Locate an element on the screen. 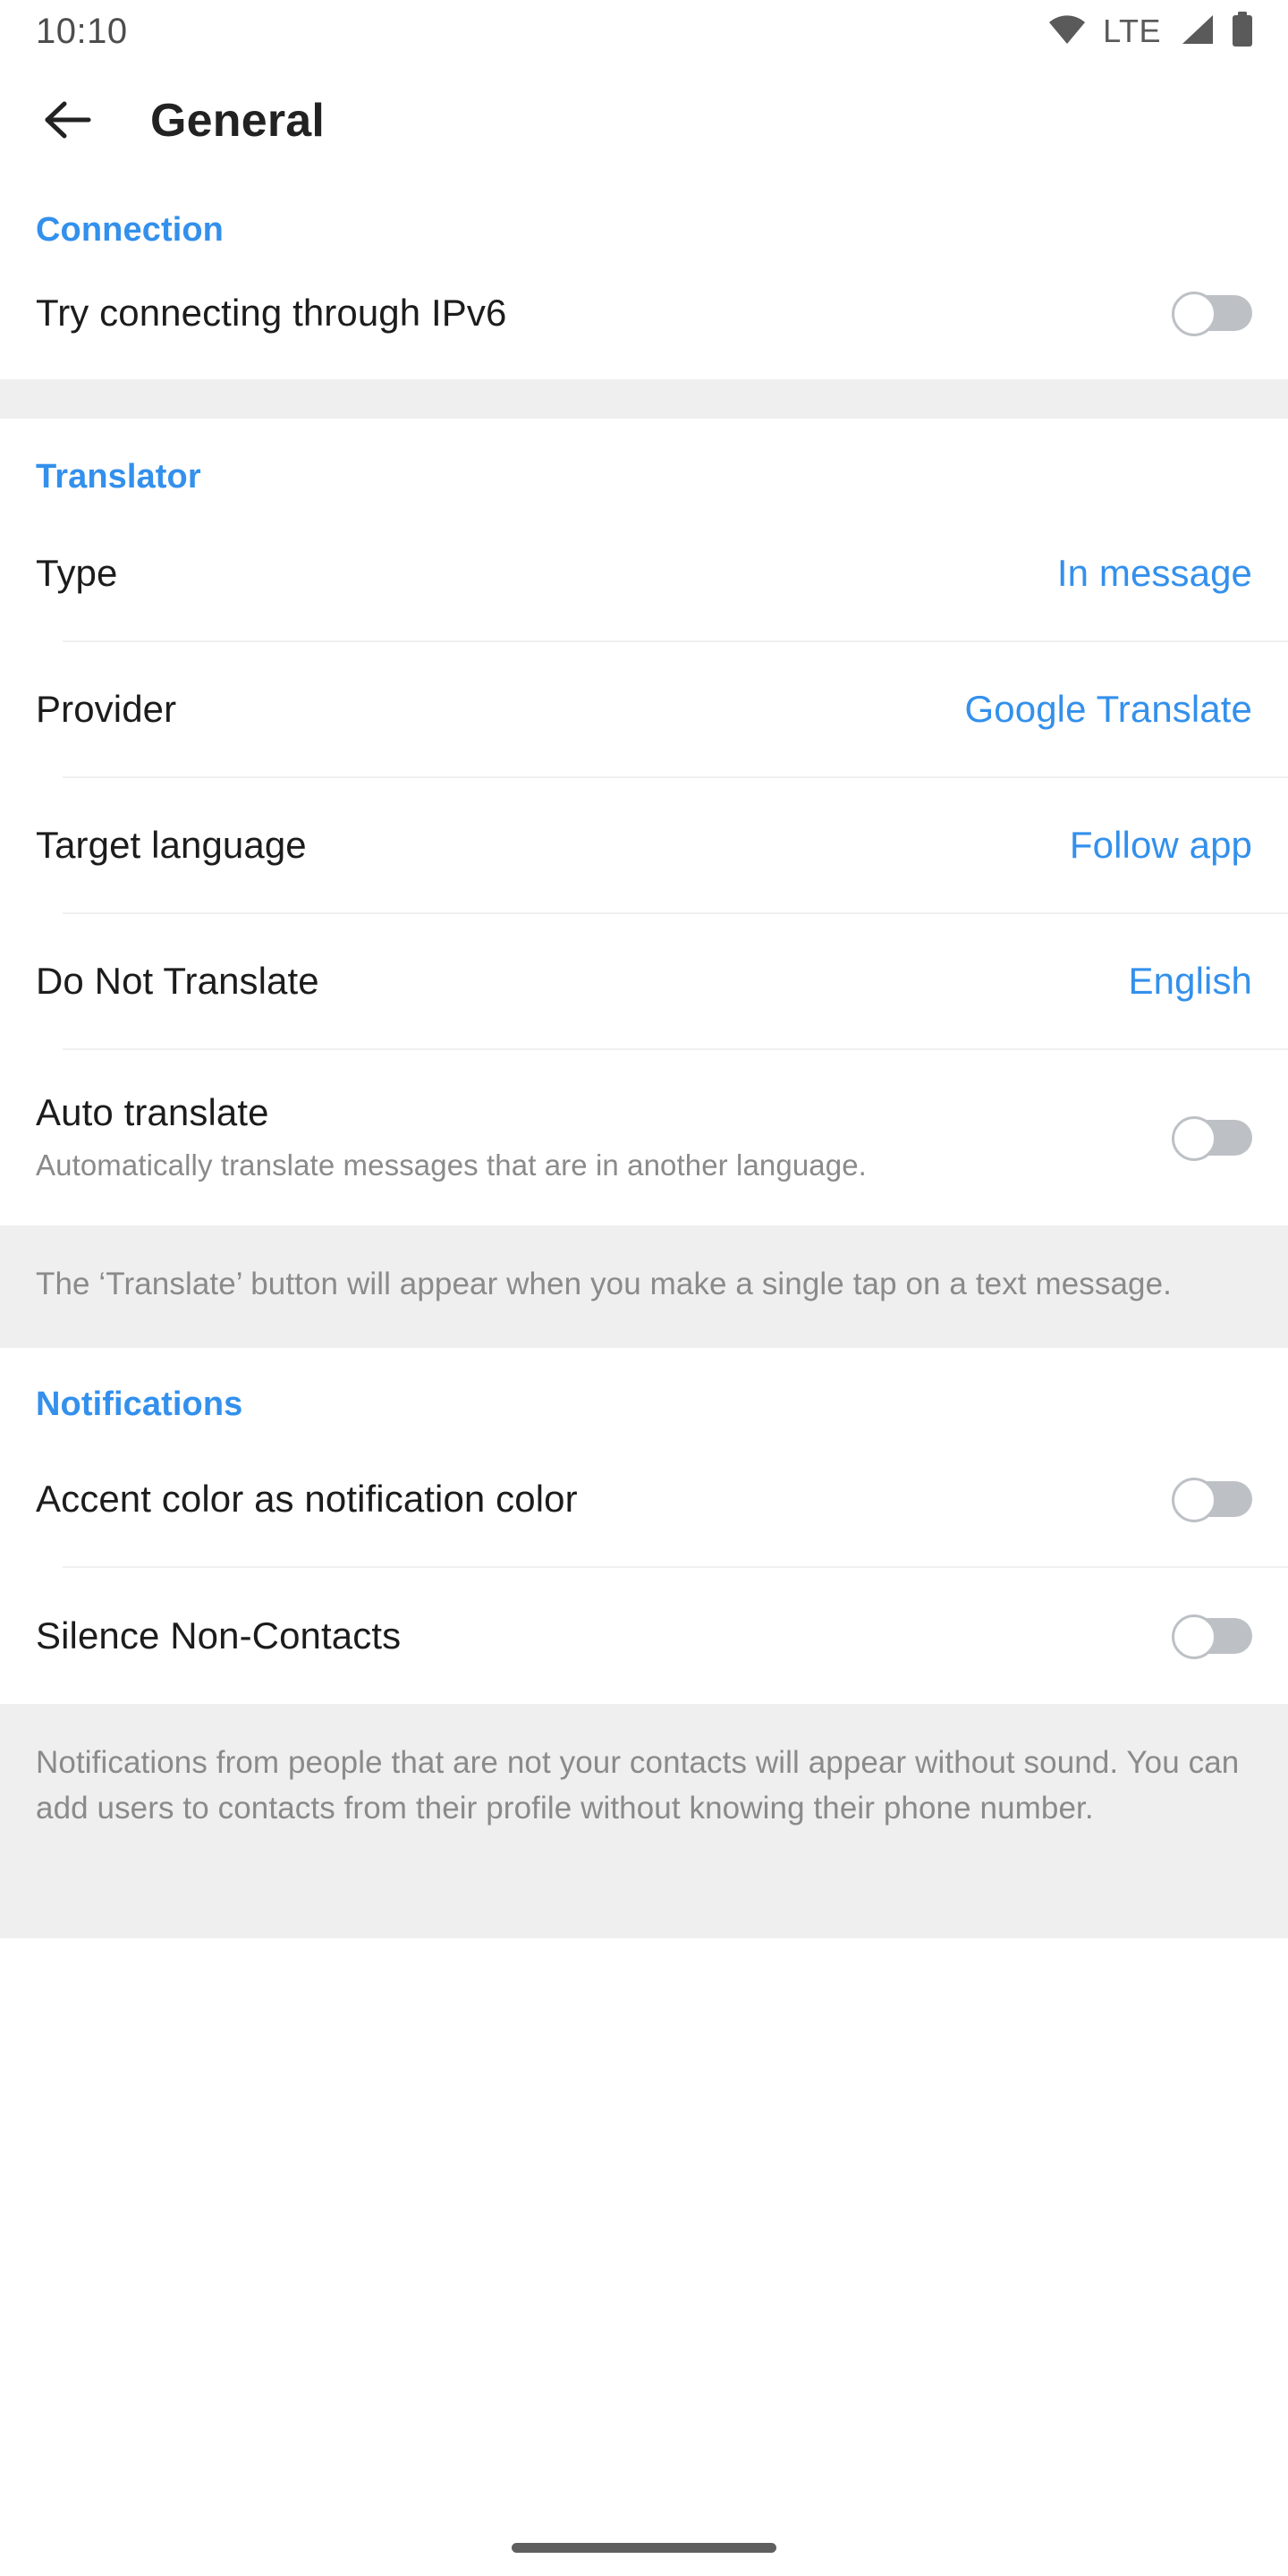  page-title: General is located at coordinates (238, 121).